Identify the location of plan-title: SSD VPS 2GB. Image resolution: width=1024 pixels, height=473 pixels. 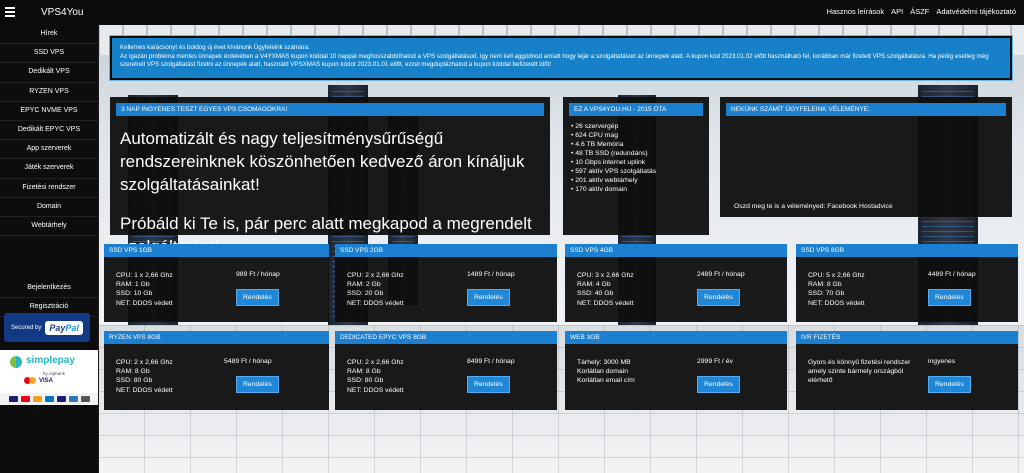
(446, 250).